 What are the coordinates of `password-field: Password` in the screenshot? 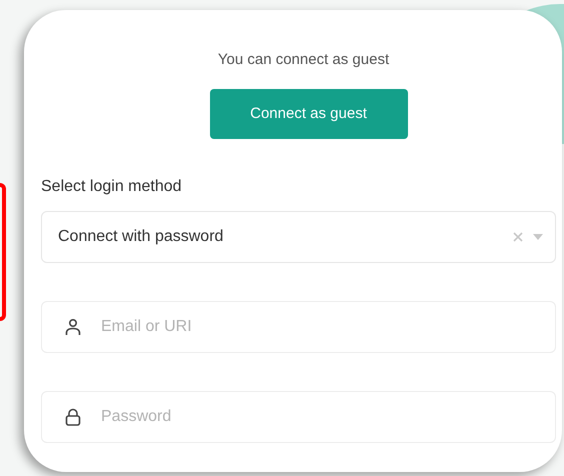 It's located at (298, 417).